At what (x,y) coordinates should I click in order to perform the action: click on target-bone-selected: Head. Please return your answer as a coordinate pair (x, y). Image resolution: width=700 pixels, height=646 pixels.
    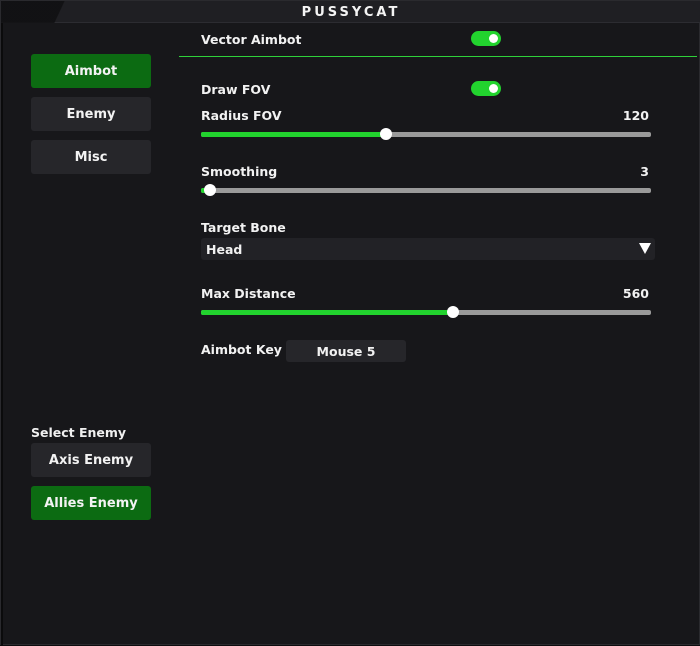
    Looking at the image, I should click on (224, 249).